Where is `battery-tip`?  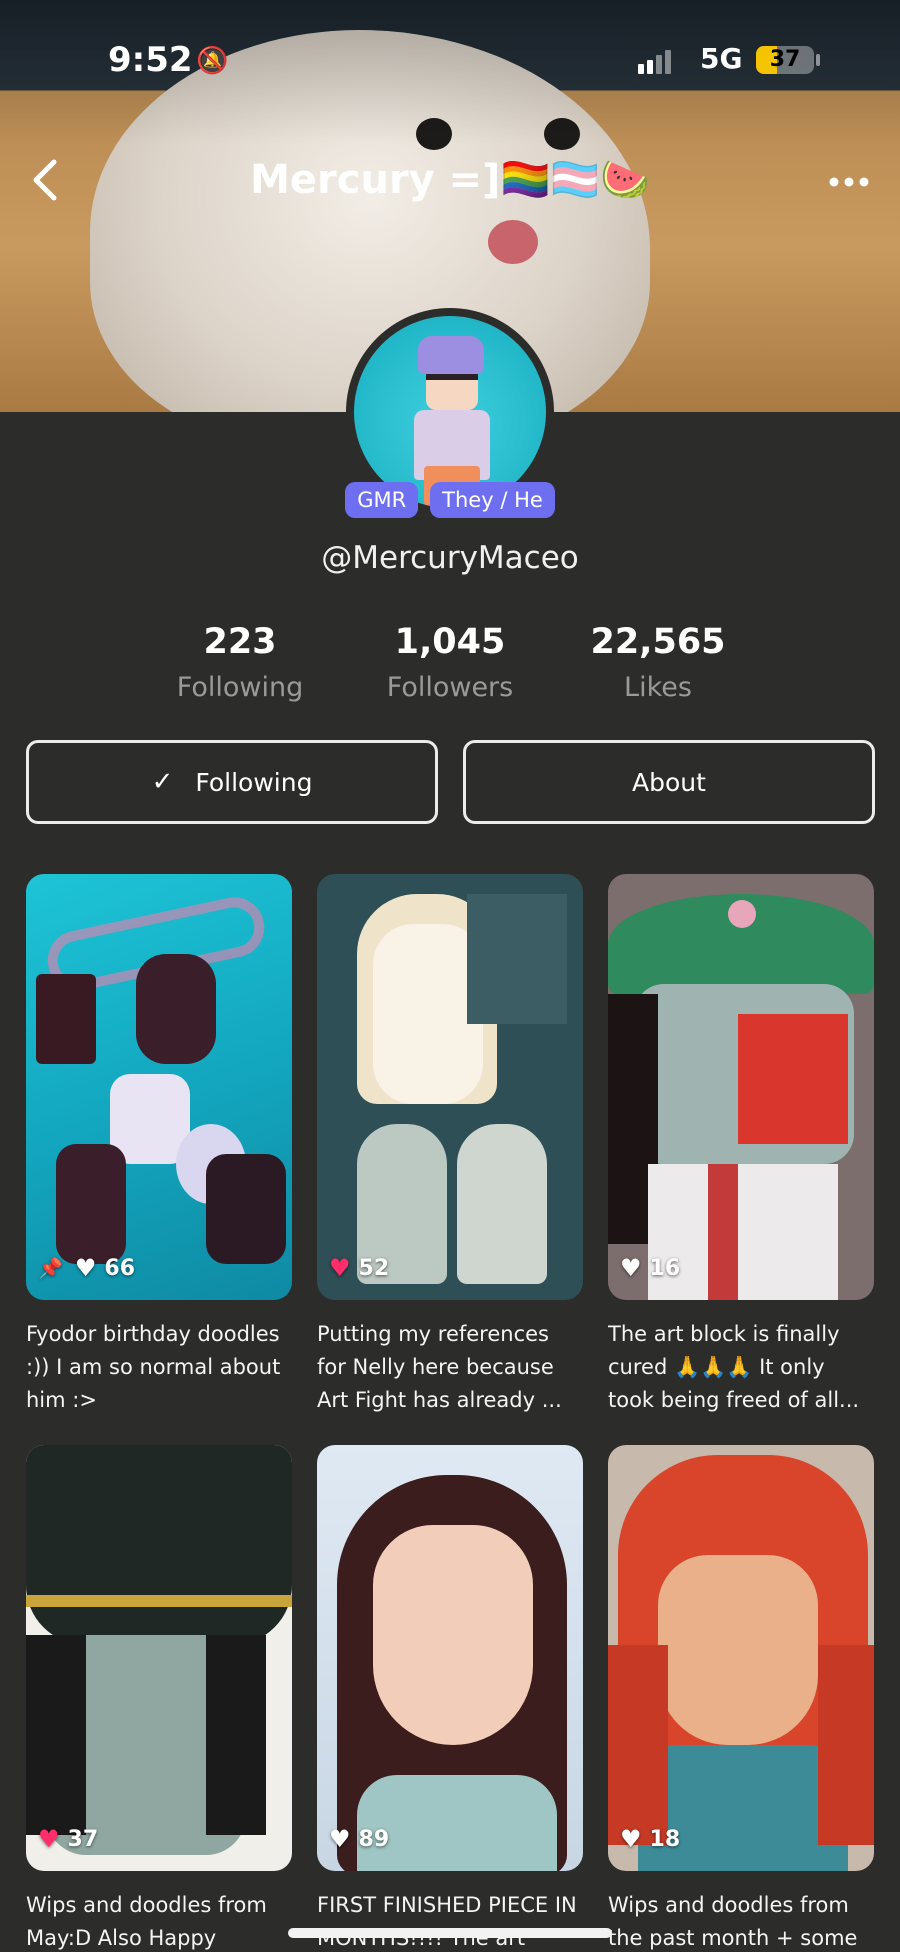
battery-tip is located at coordinates (818, 60).